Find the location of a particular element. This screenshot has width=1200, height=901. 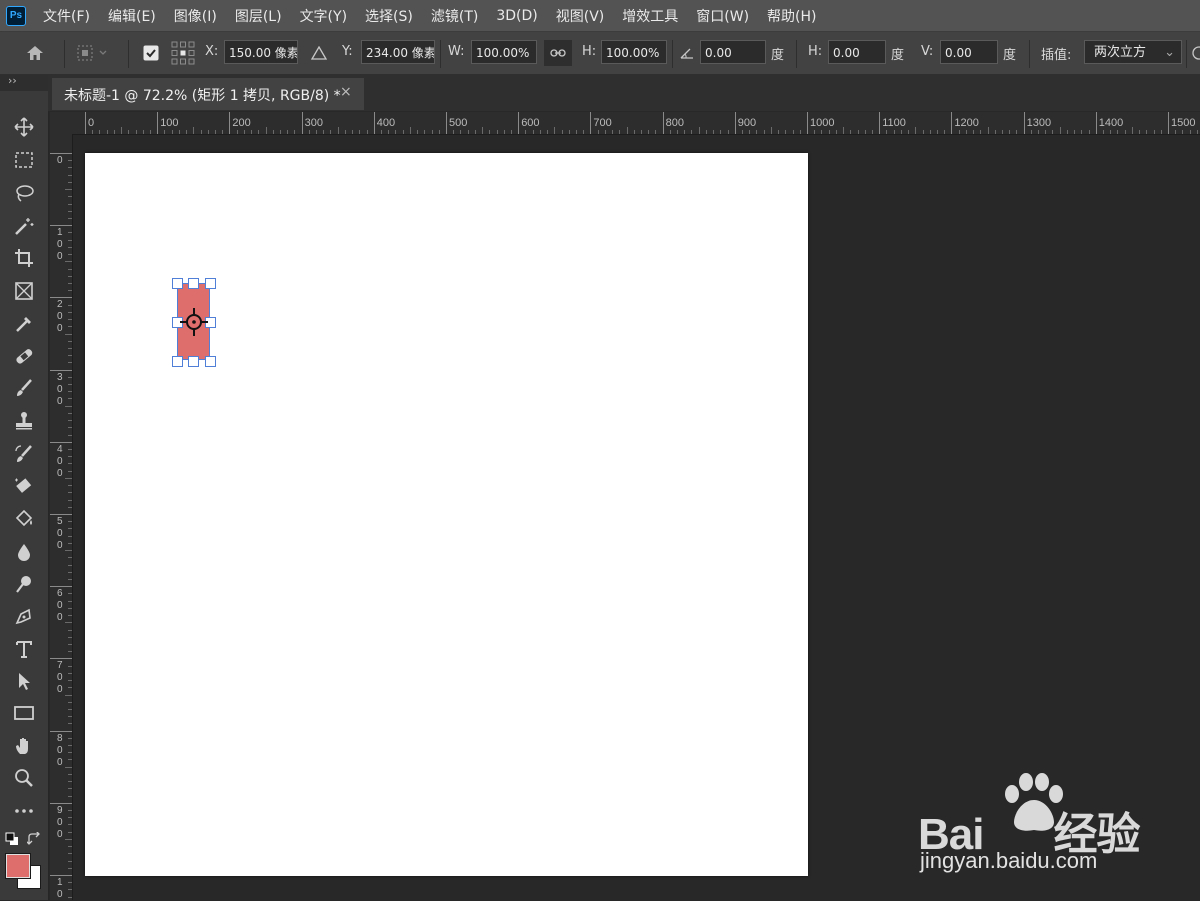

swap-colors-icon is located at coordinates (33, 838).